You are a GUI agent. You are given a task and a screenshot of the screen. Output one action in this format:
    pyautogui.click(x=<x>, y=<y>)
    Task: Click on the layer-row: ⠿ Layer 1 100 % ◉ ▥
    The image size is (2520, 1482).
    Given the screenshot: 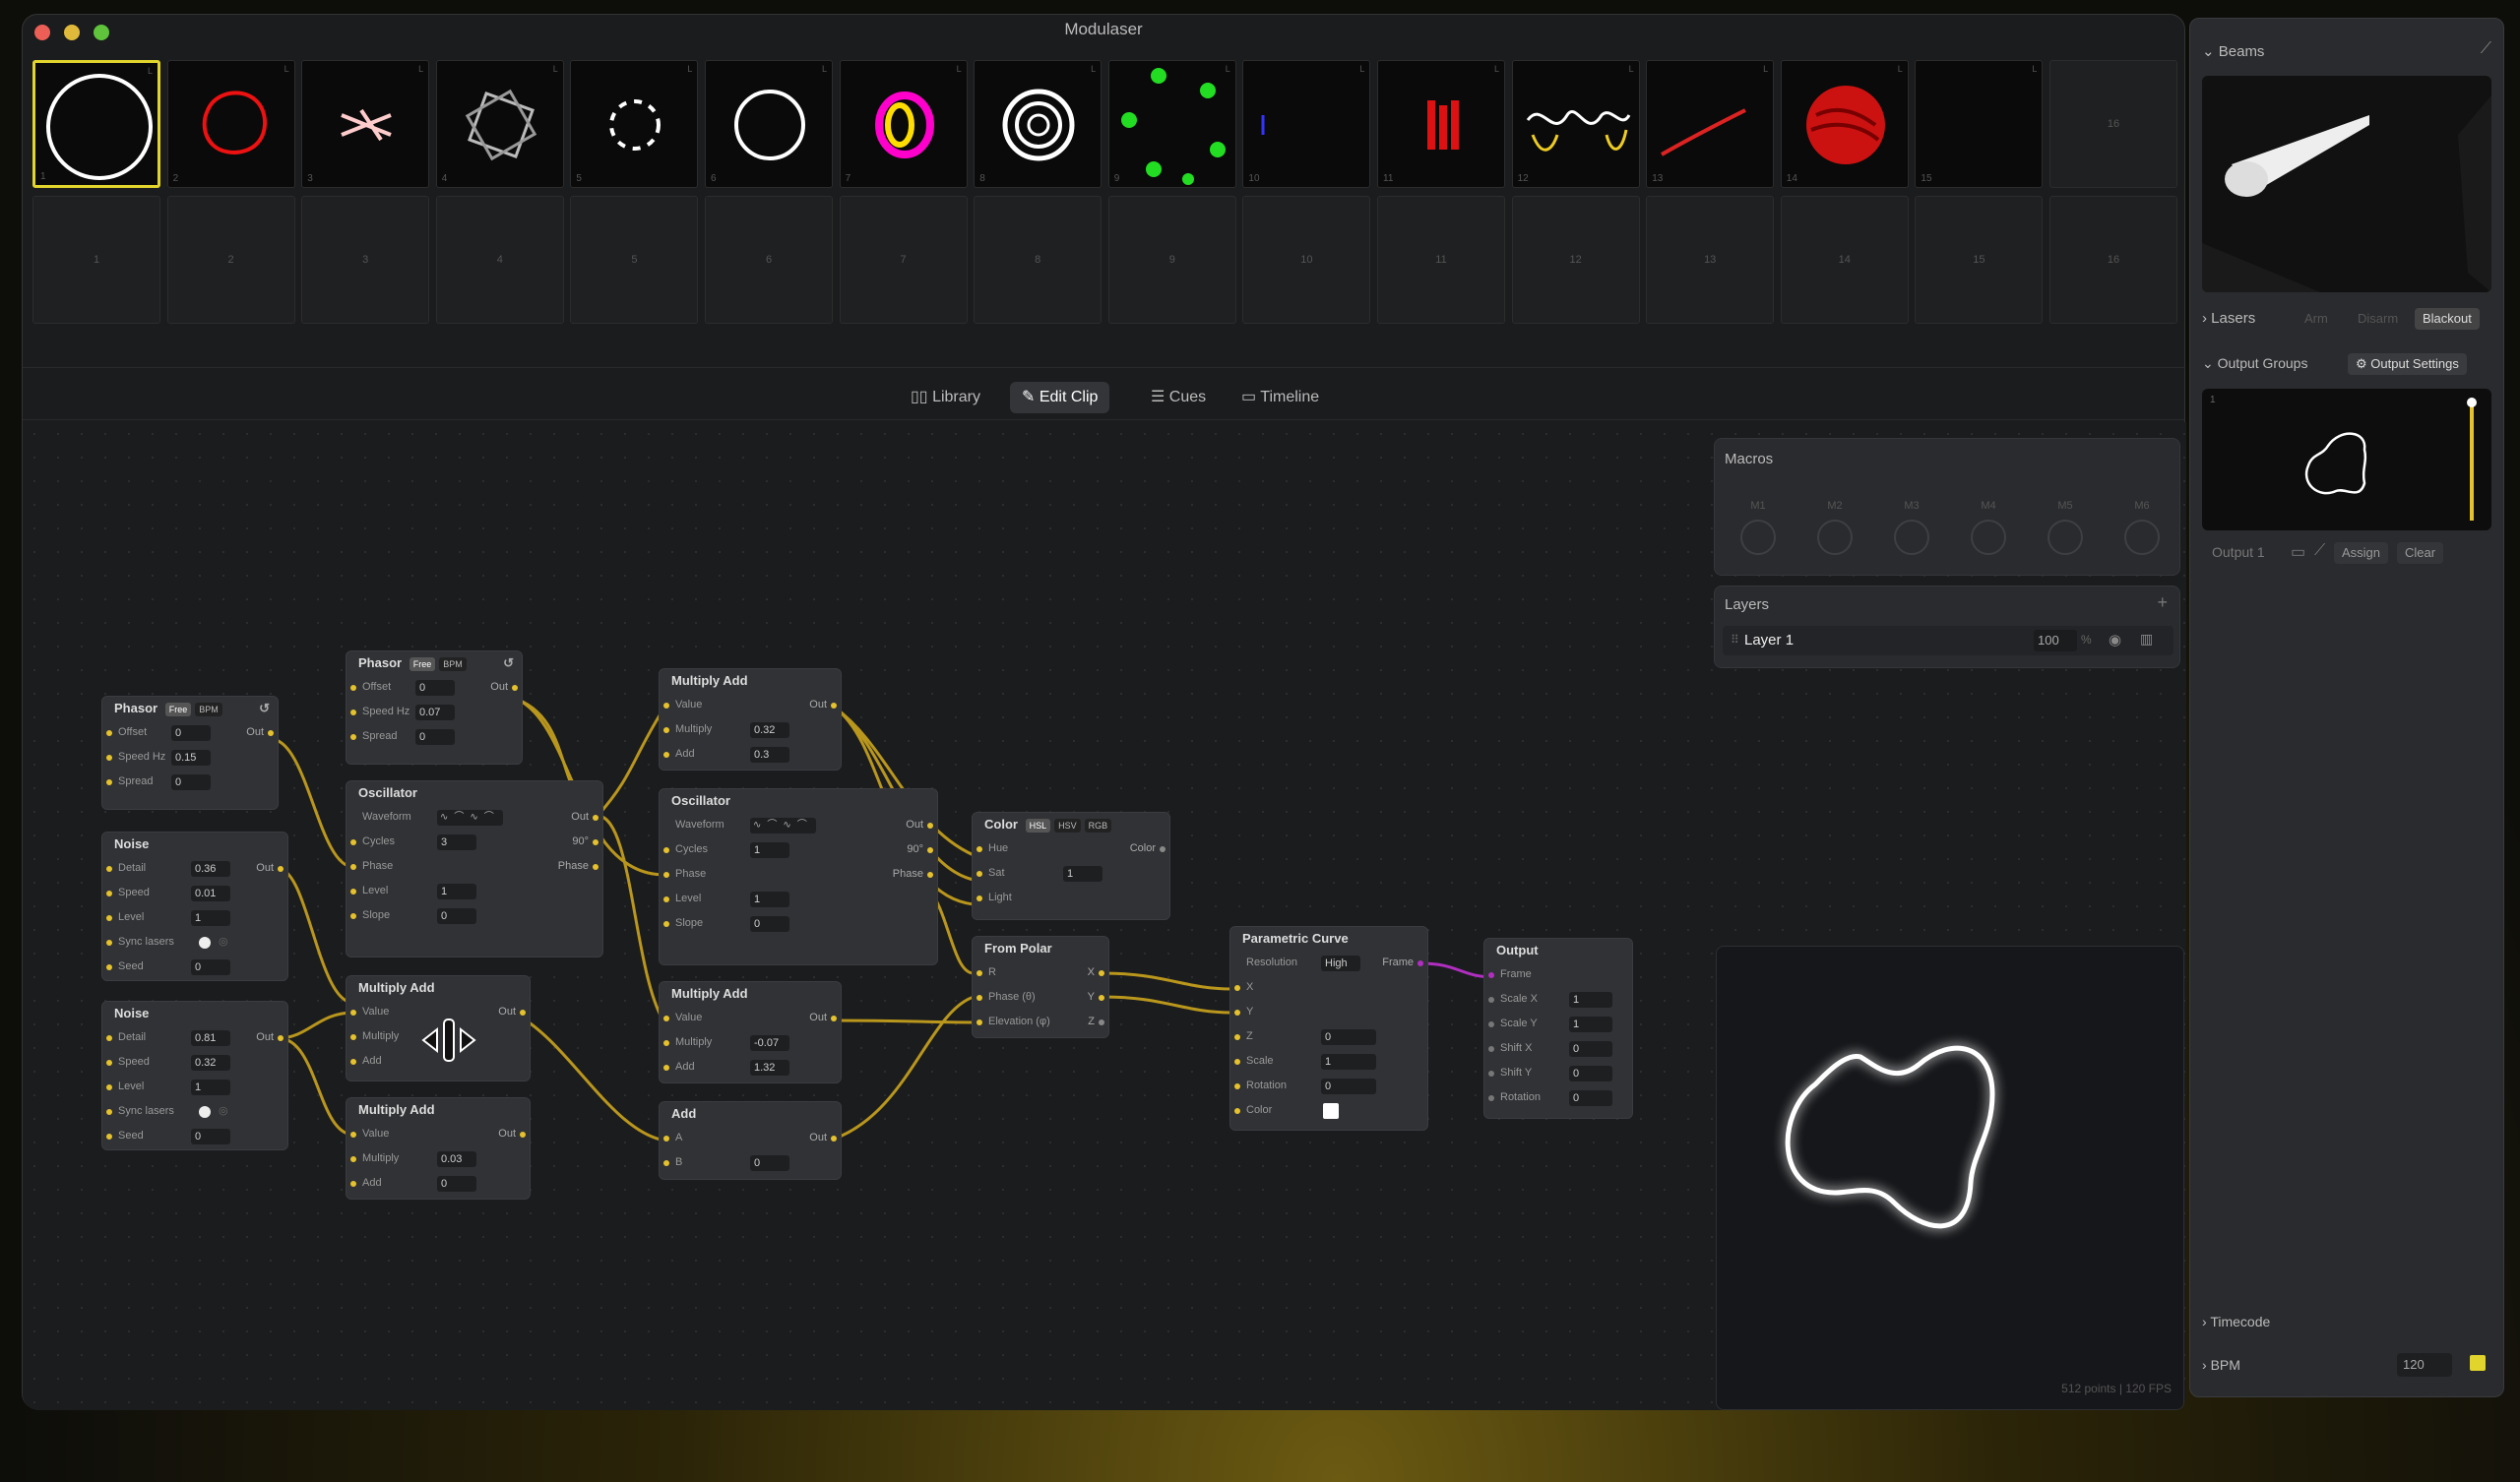 What is the action you would take?
    pyautogui.click(x=1948, y=640)
    